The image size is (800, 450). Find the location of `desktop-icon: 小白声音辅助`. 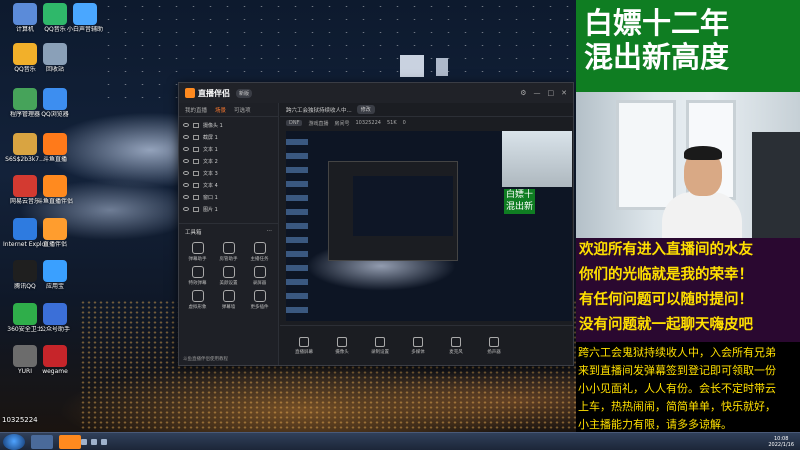

desktop-icon: 小白声音辅助 is located at coordinates (85, 18).